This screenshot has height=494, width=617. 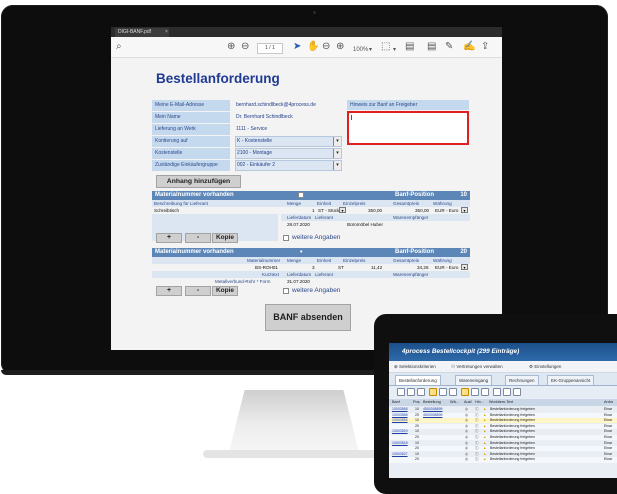 I want to click on supplier-value: Büromöbel Huber, so click(x=365, y=224).